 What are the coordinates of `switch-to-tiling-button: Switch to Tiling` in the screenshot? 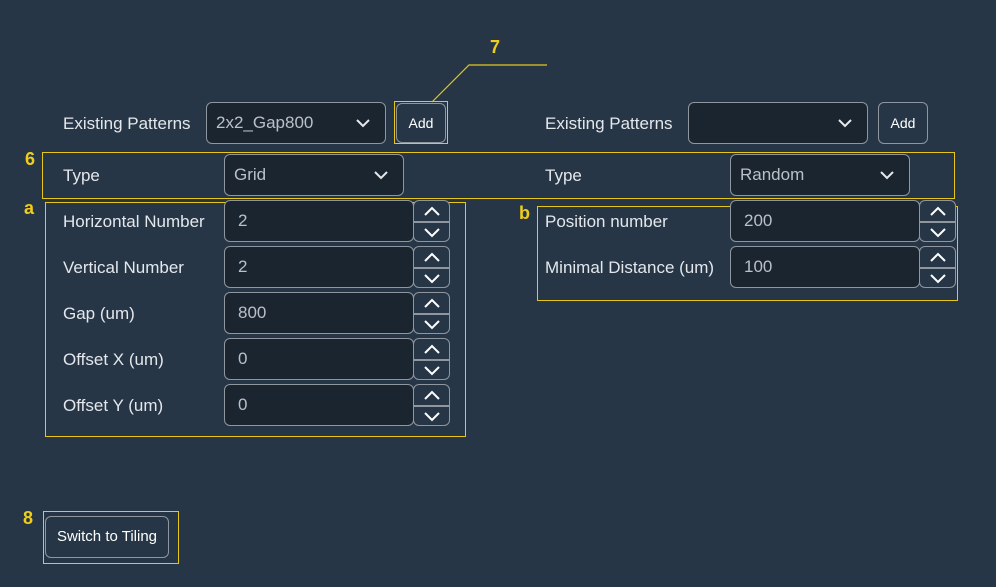 It's located at (107, 537).